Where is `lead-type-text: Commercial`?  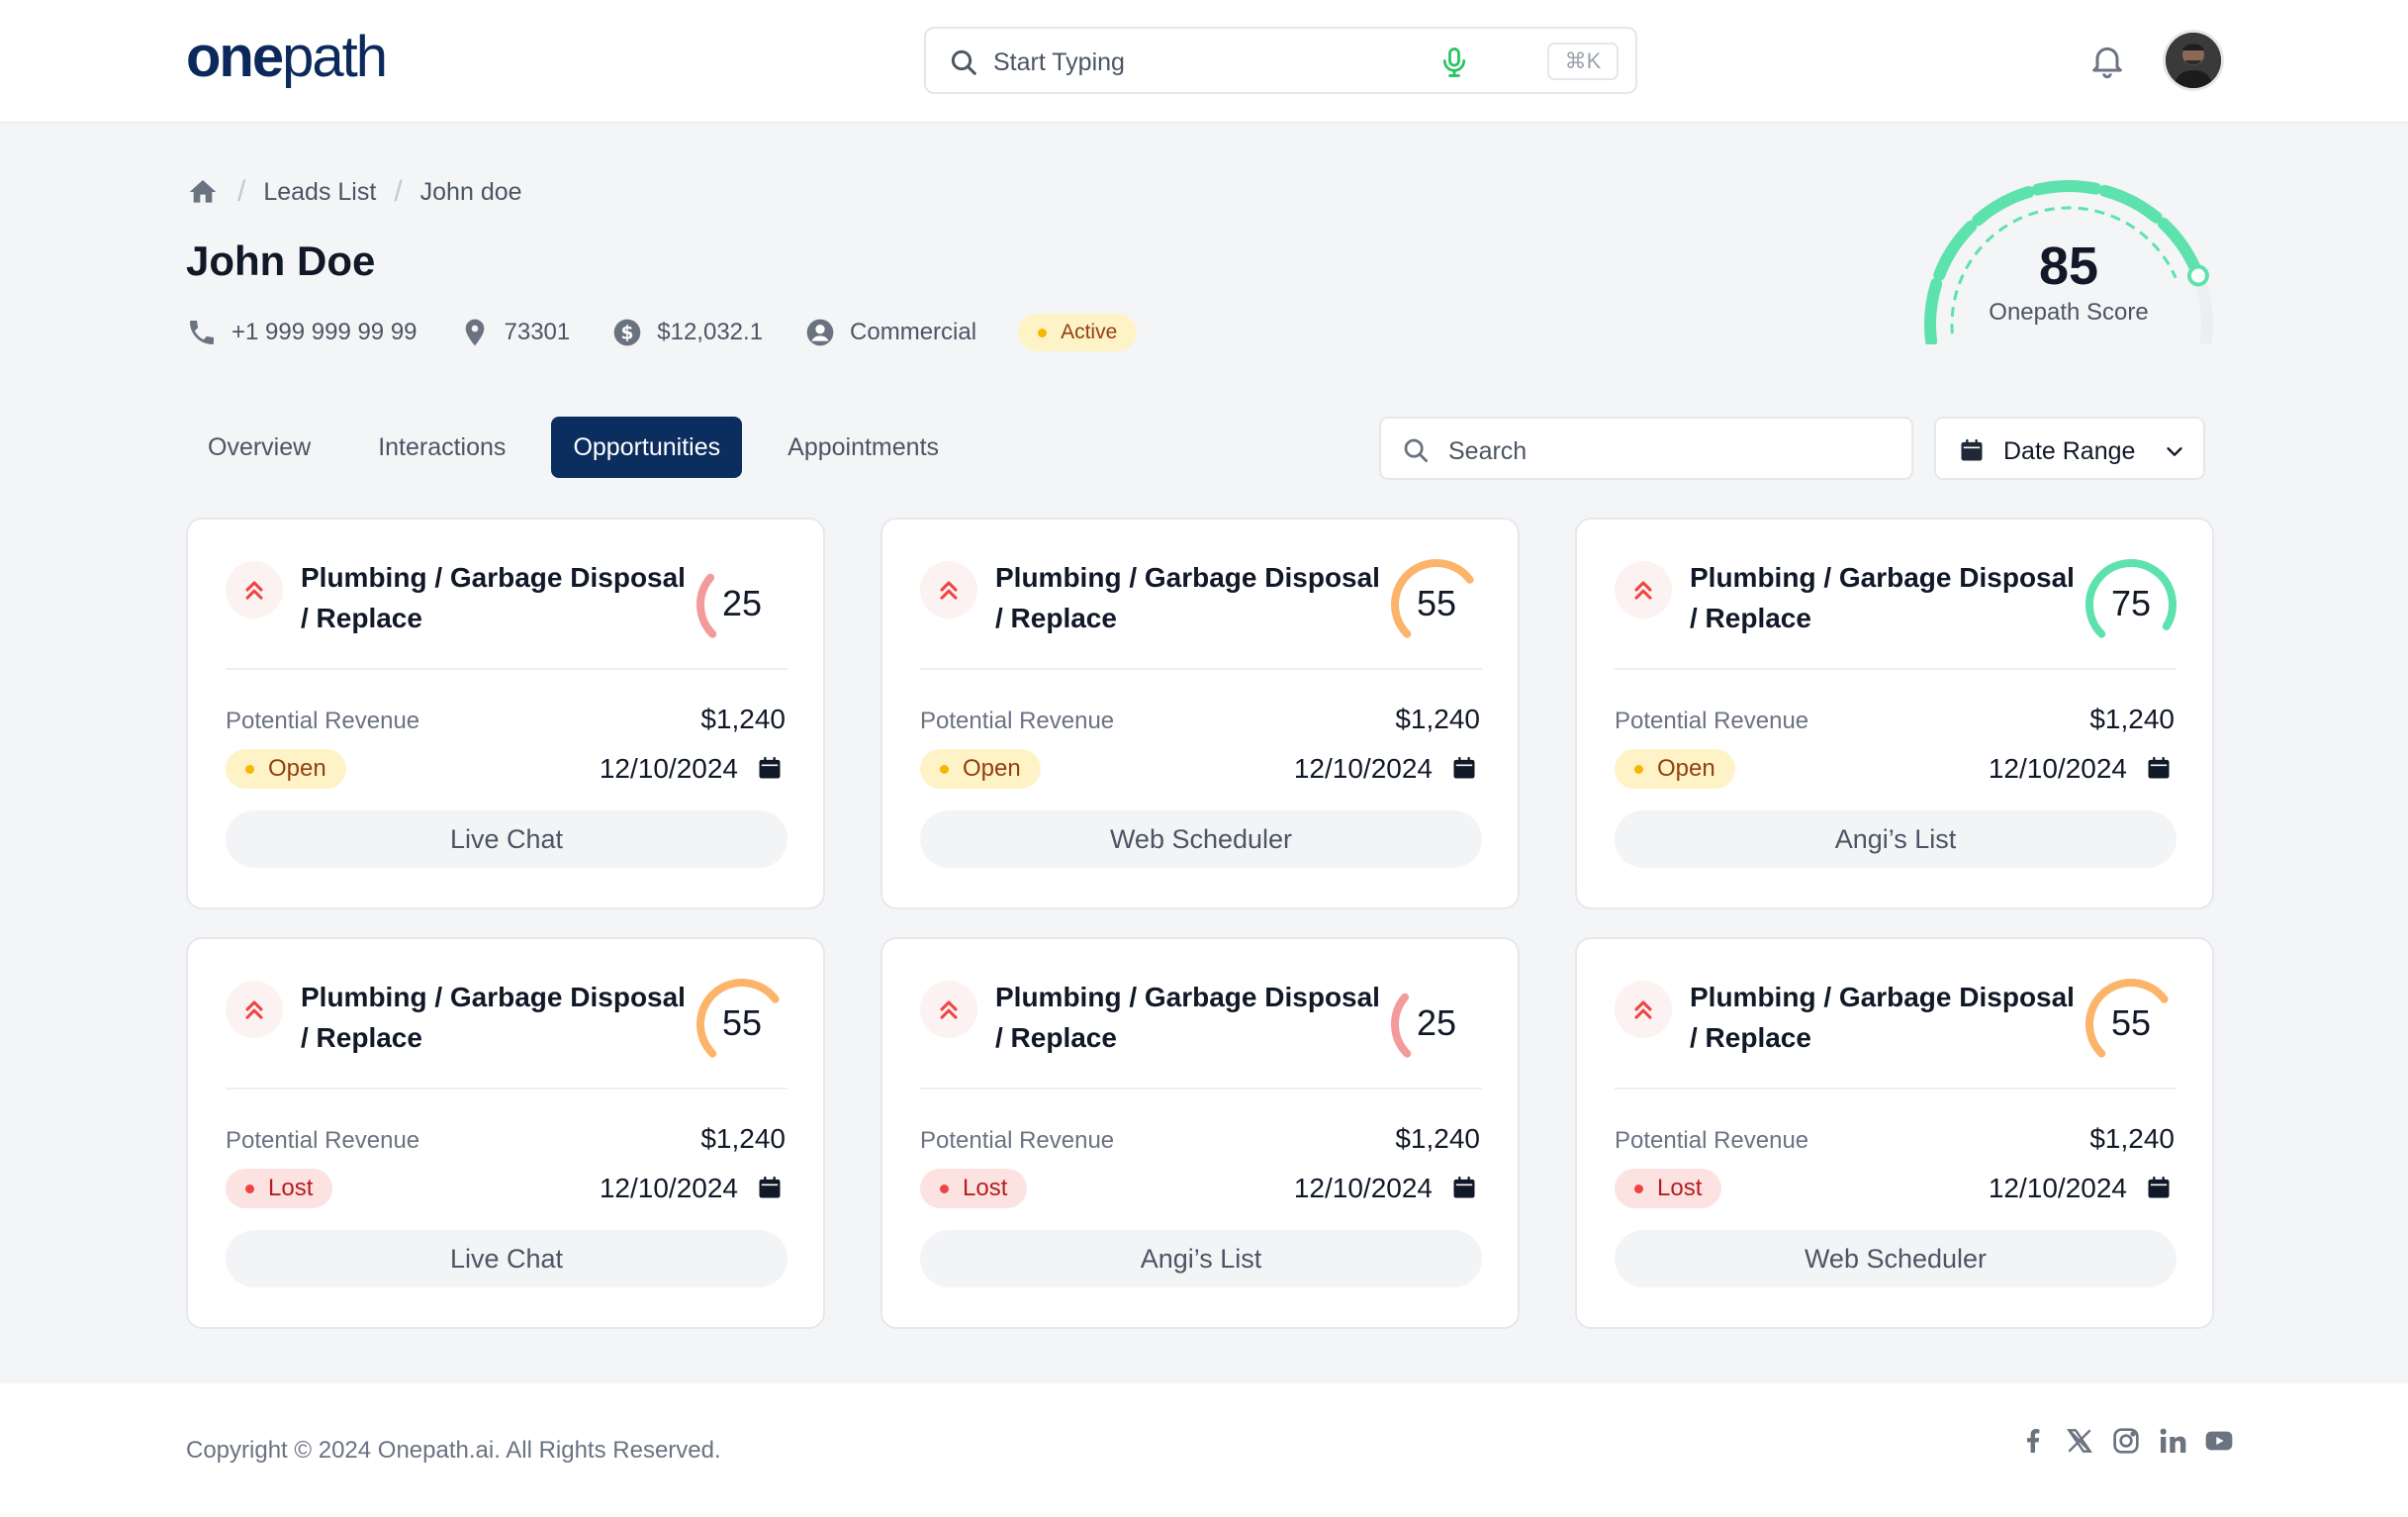
lead-type-text: Commercial is located at coordinates (913, 332).